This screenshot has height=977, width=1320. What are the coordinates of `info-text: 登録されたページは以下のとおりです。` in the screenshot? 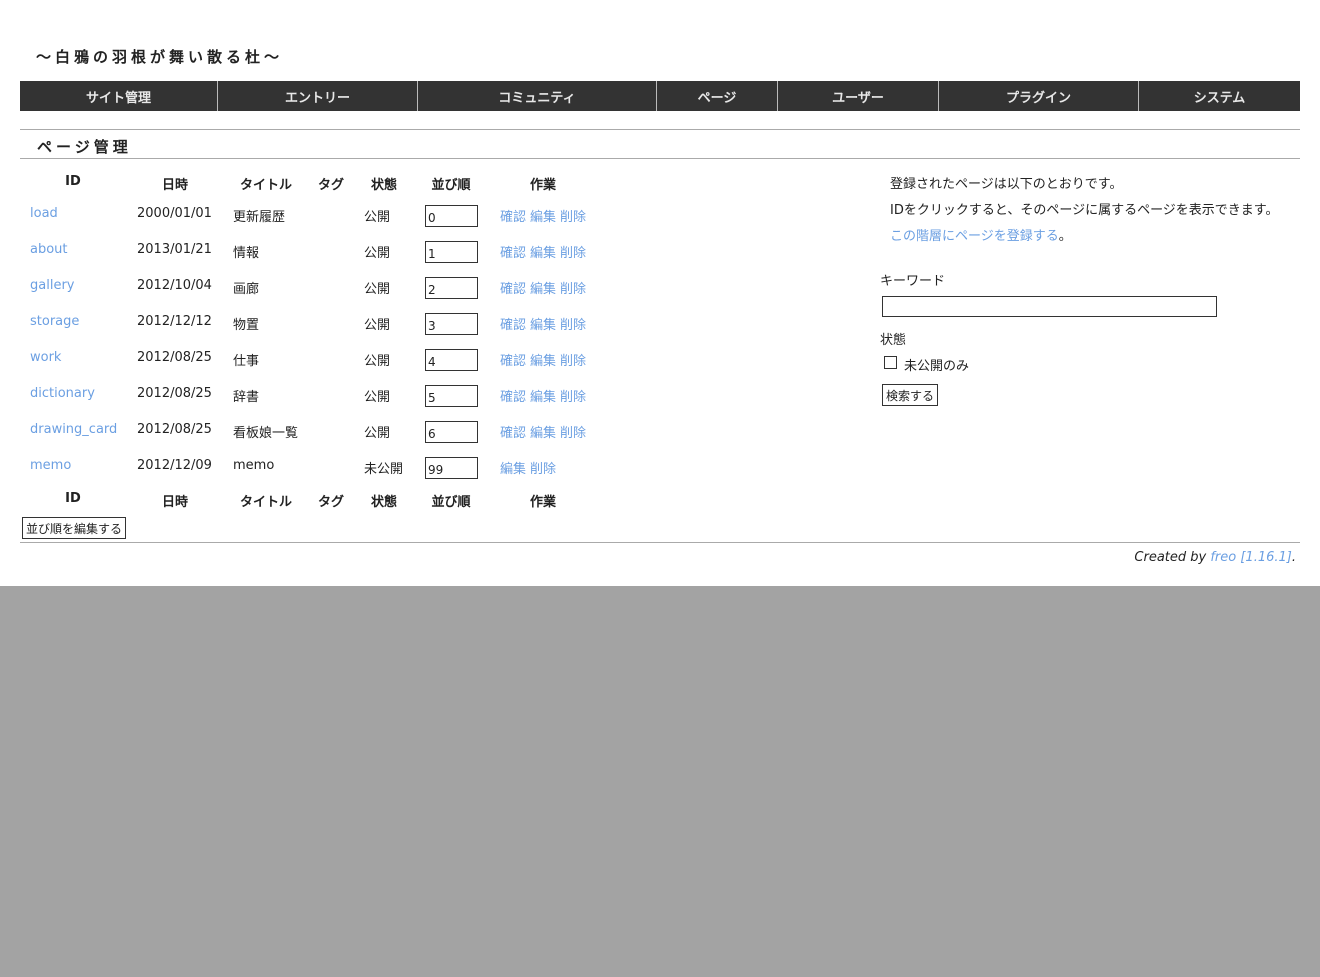 It's located at (1006, 184).